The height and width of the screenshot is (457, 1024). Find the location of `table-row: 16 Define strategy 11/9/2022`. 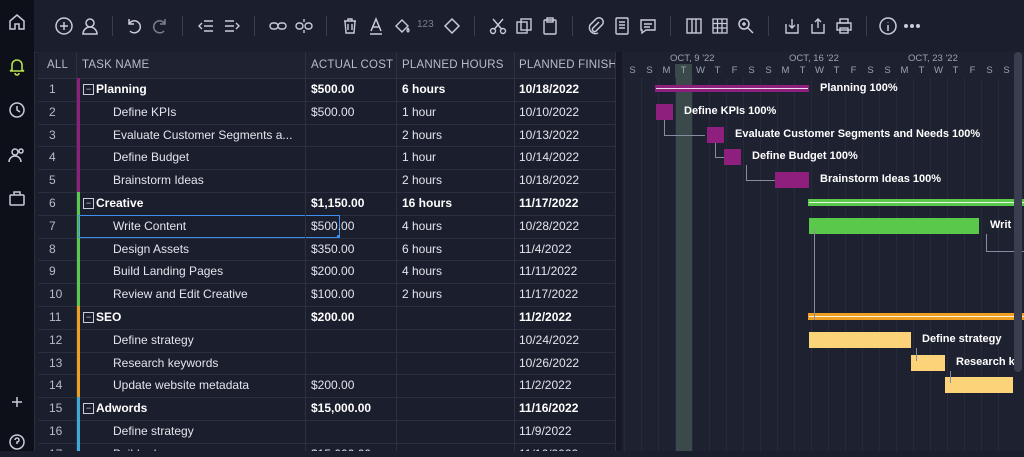

table-row: 16 Define strategy 11/9/2022 is located at coordinates (326, 432).